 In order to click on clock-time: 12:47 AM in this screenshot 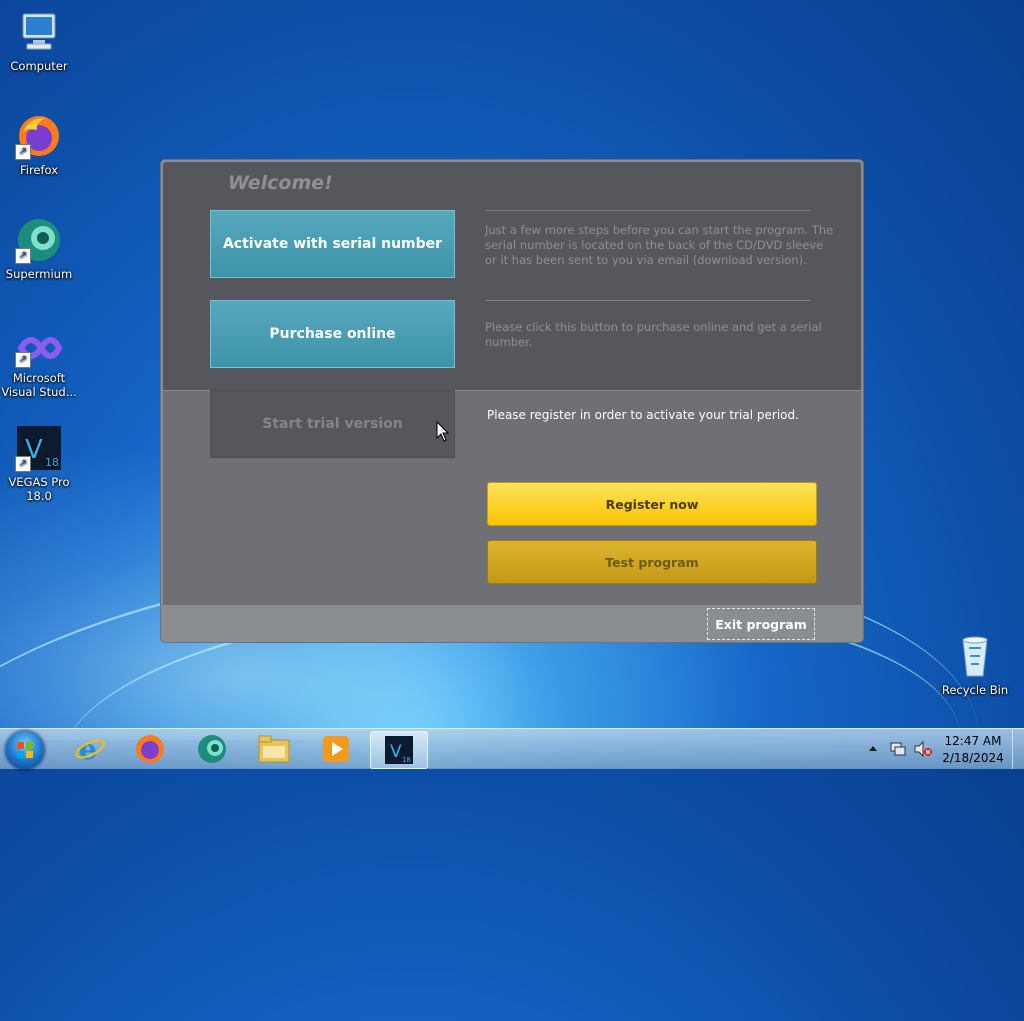, I will do `click(973, 741)`.